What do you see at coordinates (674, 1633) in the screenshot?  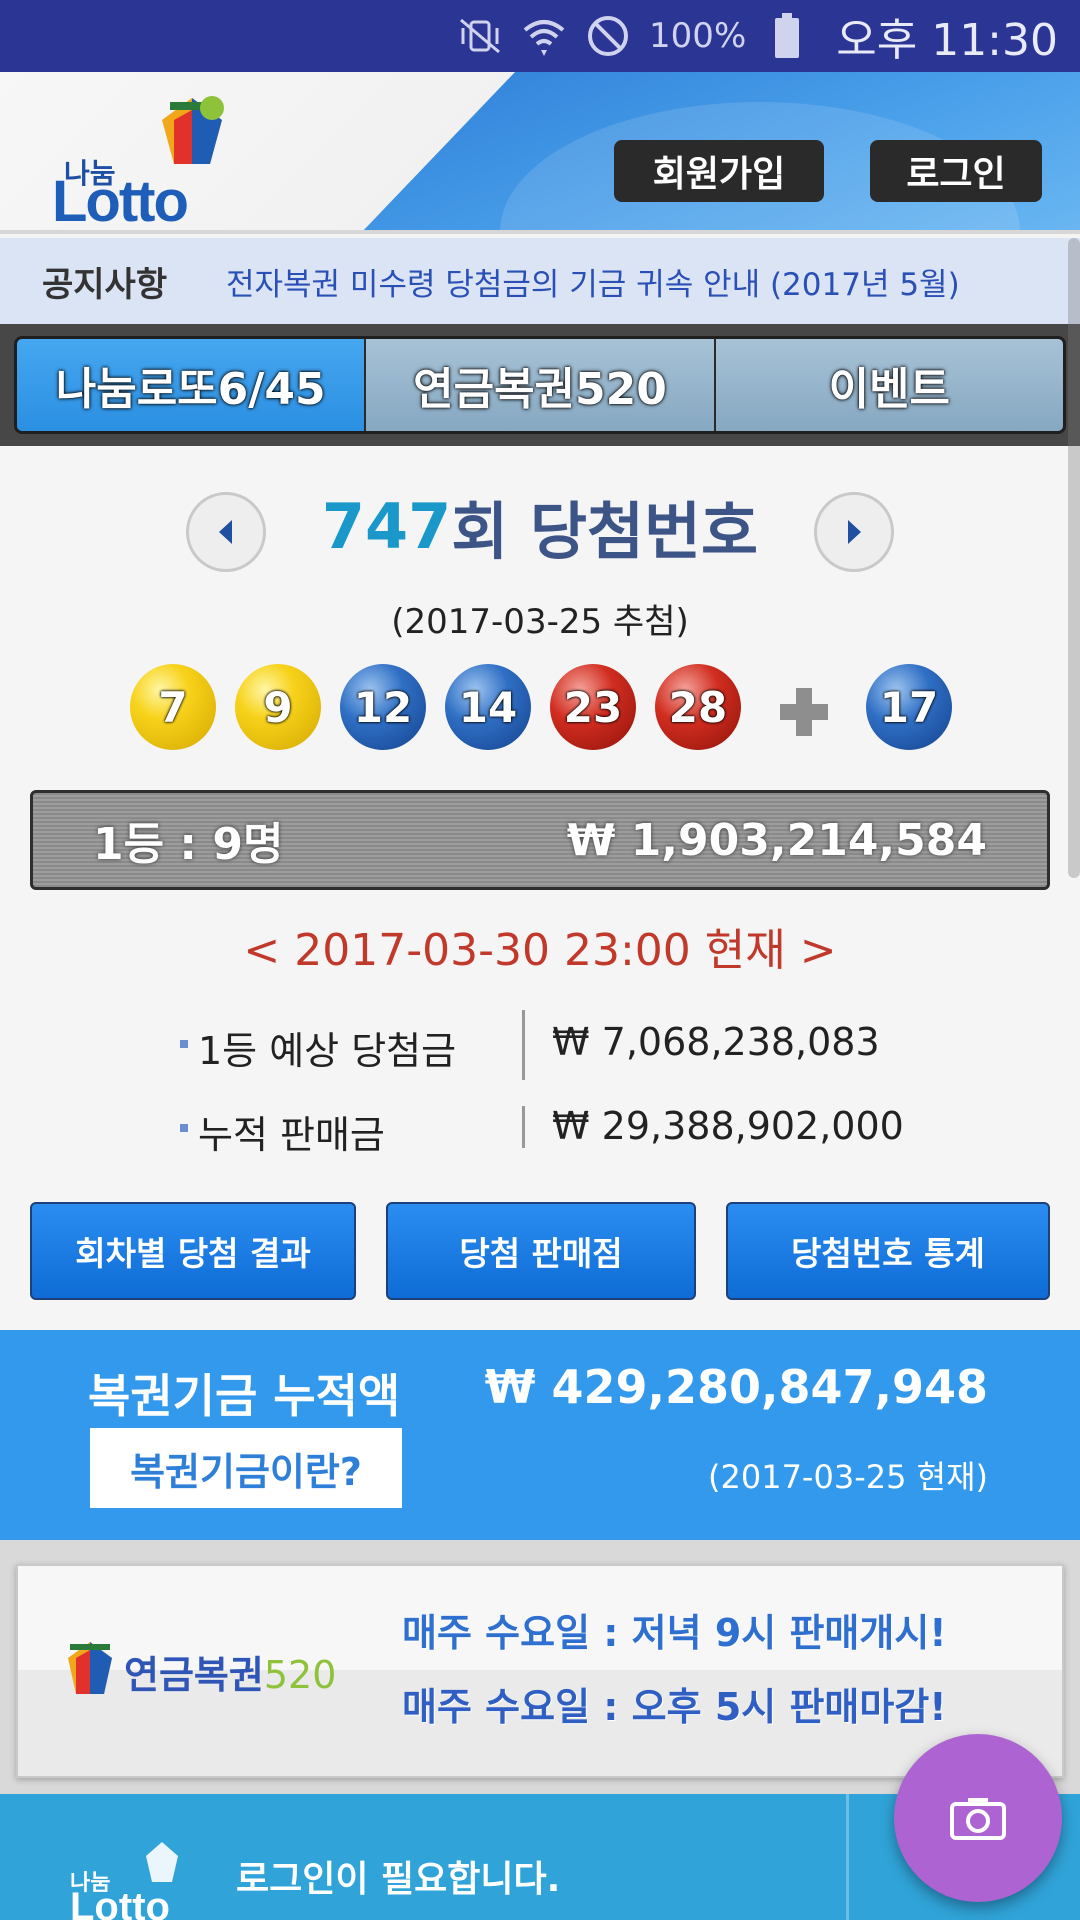 I see `ad-line-1: 매주 수요일 : 저녁 9시 판매개시!` at bounding box center [674, 1633].